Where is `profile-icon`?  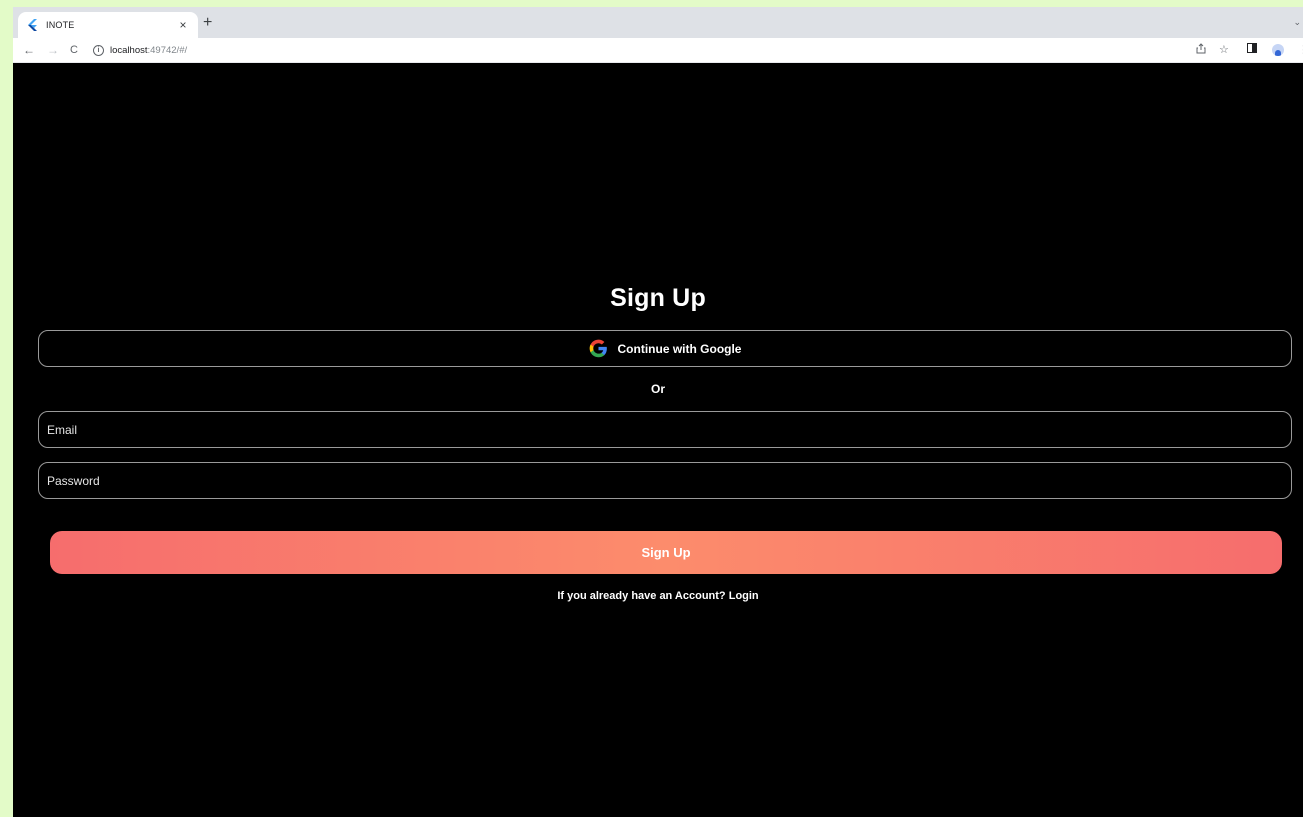 profile-icon is located at coordinates (1278, 50).